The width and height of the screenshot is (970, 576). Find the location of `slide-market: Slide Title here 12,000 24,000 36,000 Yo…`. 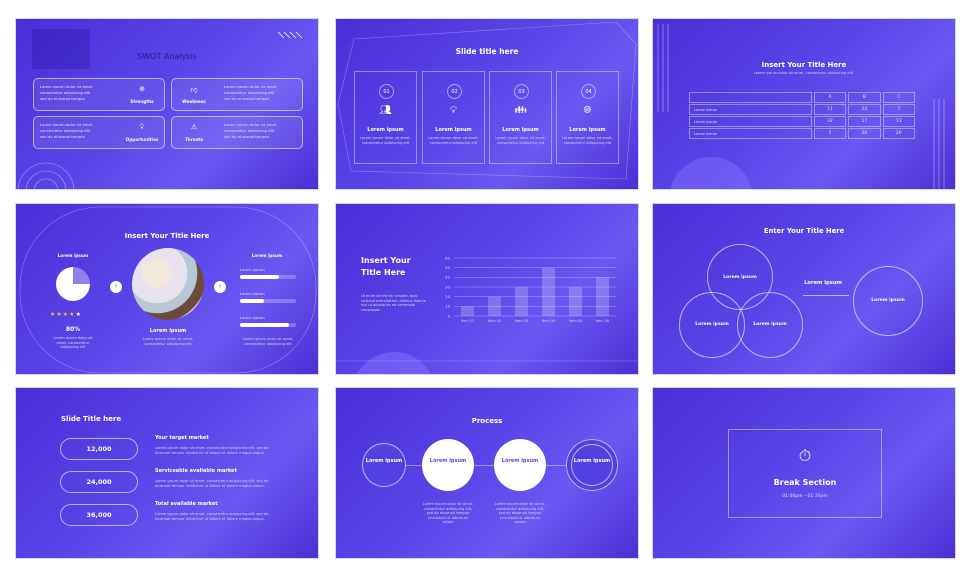

slide-market: Slide Title here 12,000 24,000 36,000 Yo… is located at coordinates (167, 473).